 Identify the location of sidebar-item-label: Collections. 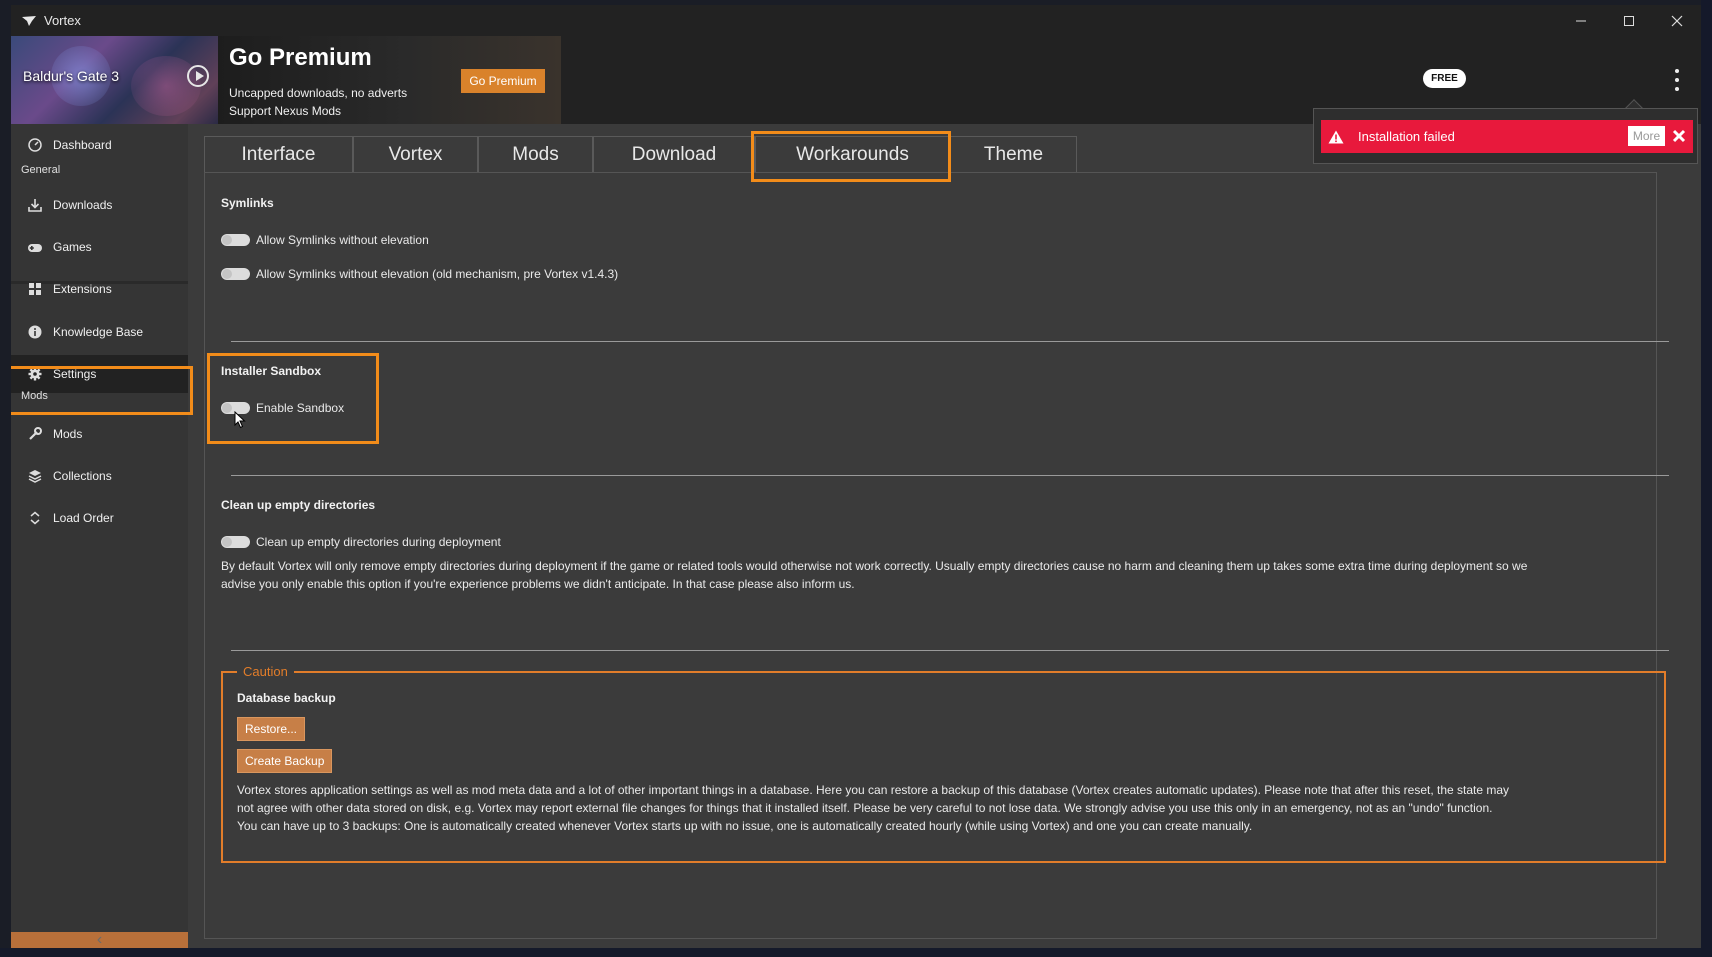
(82, 476).